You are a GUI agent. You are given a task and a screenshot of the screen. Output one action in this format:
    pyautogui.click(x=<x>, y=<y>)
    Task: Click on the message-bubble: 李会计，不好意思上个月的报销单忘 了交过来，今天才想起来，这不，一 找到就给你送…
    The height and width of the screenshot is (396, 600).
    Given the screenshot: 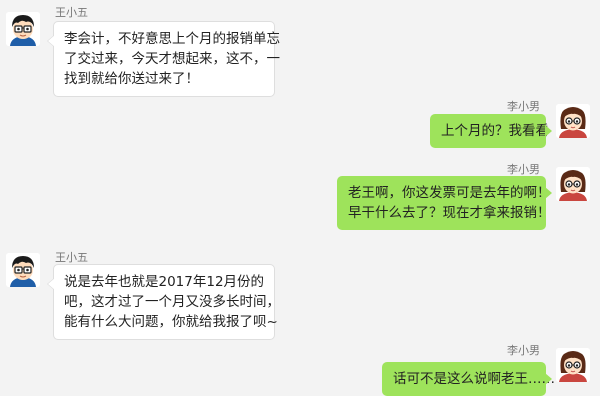 What is the action you would take?
    pyautogui.click(x=163, y=59)
    